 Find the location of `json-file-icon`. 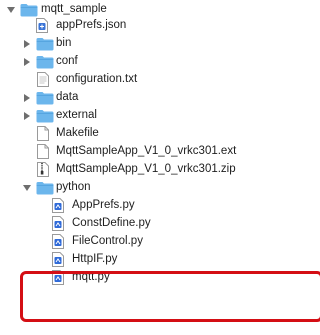

json-file-icon is located at coordinates (42, 25).